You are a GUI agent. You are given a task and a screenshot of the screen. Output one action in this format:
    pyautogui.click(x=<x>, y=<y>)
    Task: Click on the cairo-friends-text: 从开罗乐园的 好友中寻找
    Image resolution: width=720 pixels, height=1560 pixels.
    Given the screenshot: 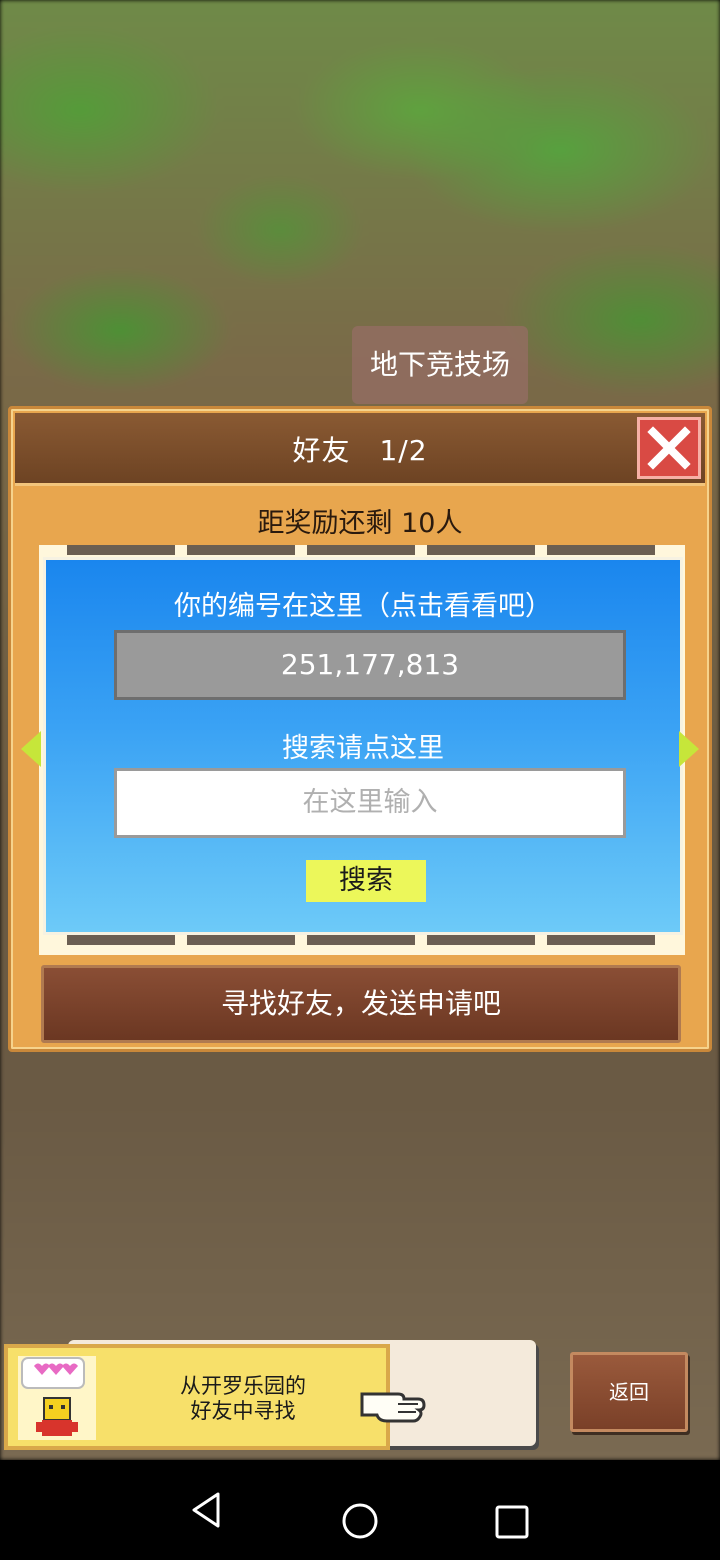 What is the action you would take?
    pyautogui.click(x=243, y=1399)
    